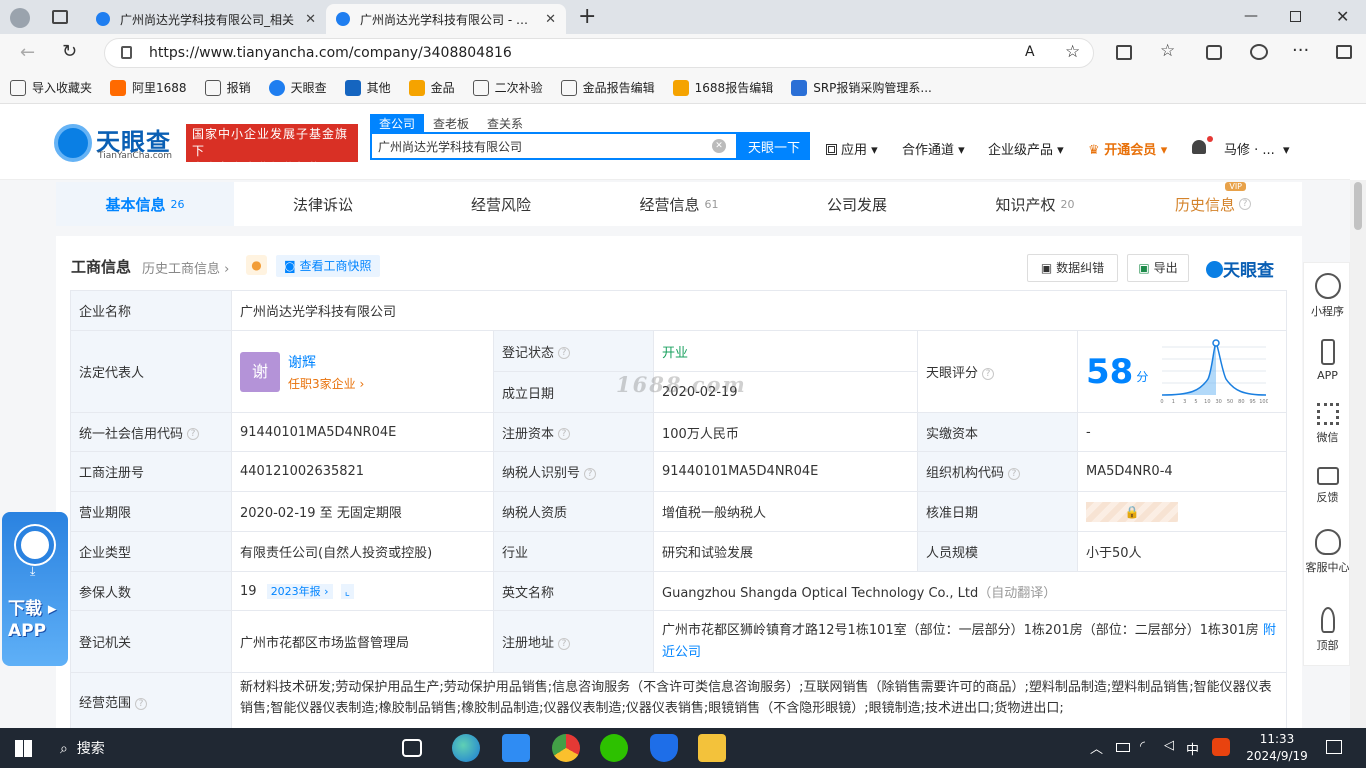  What do you see at coordinates (719, 146) in the screenshot?
I see `clear-search-icon: ✕` at bounding box center [719, 146].